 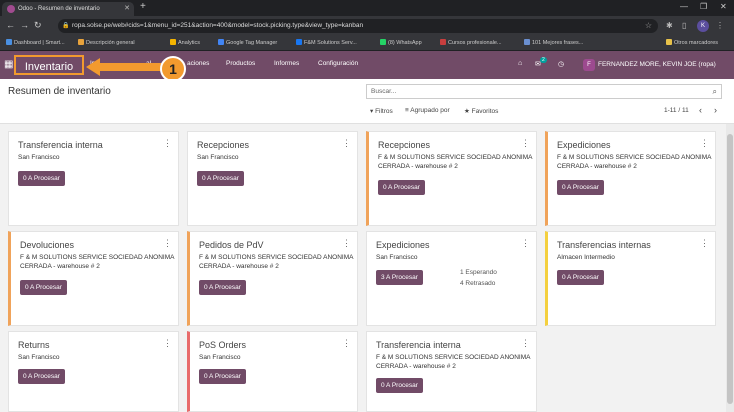 What do you see at coordinates (723, 6) in the screenshot?
I see `close-window-icon: ✕` at bounding box center [723, 6].